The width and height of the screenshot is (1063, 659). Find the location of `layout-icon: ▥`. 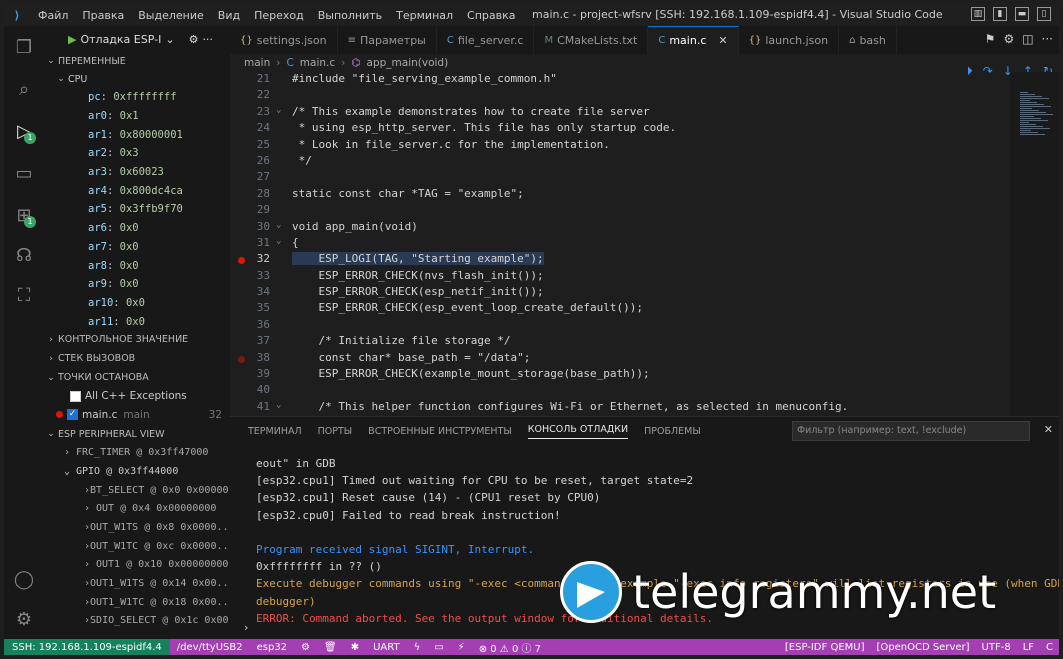

layout-icon: ▥ is located at coordinates (978, 14).